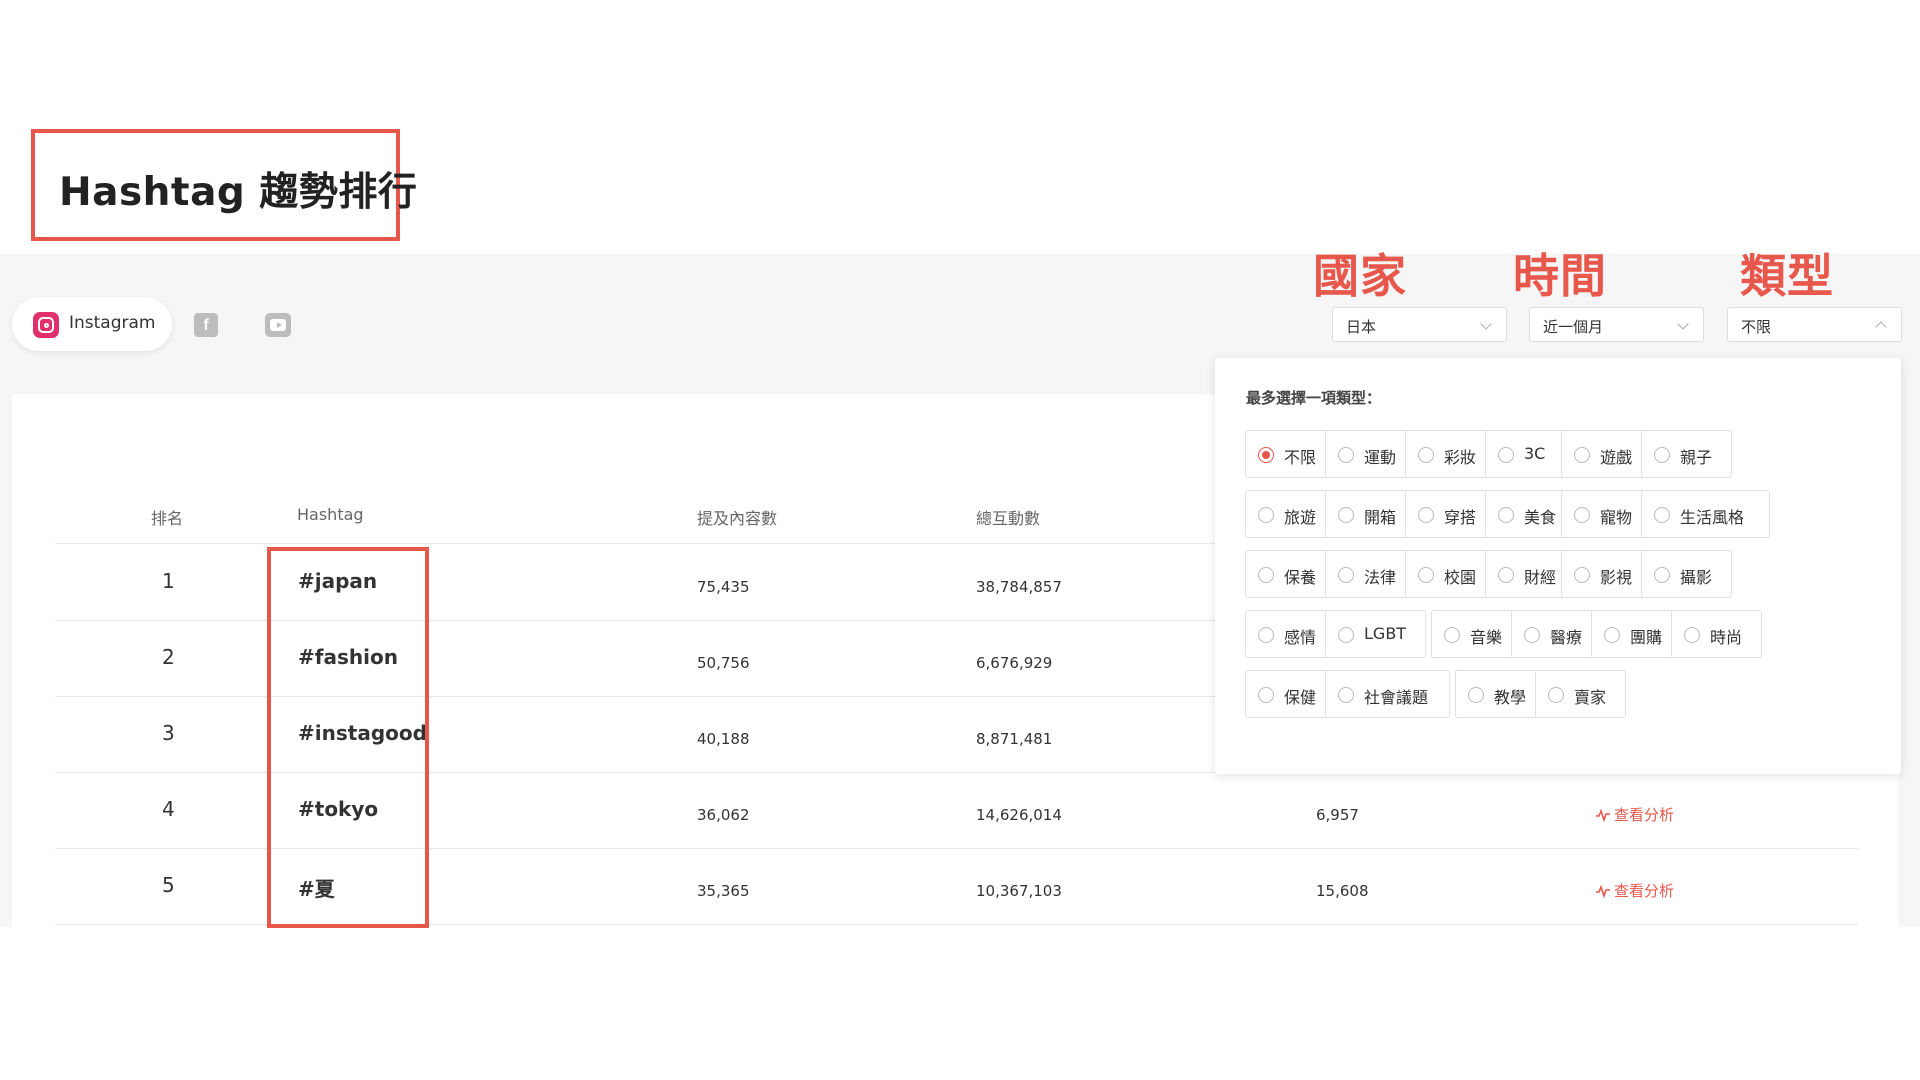 The height and width of the screenshot is (1080, 1920). Describe the element at coordinates (1616, 457) in the screenshot. I see `category-option-label: 遊戲` at that location.